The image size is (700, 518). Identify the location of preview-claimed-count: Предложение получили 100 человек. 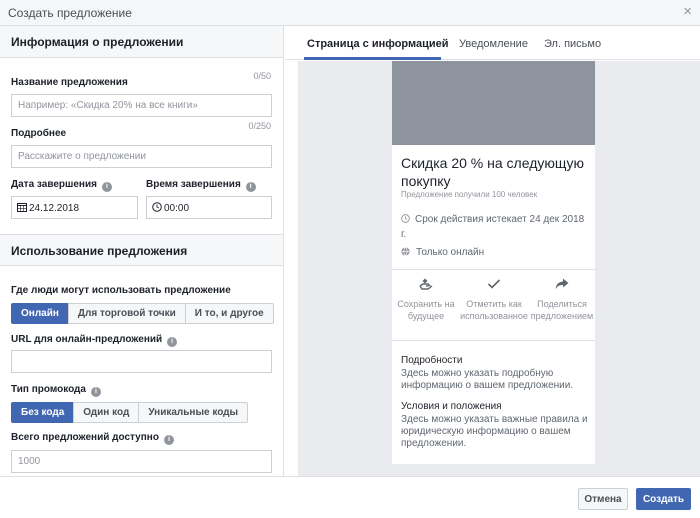
(469, 194).